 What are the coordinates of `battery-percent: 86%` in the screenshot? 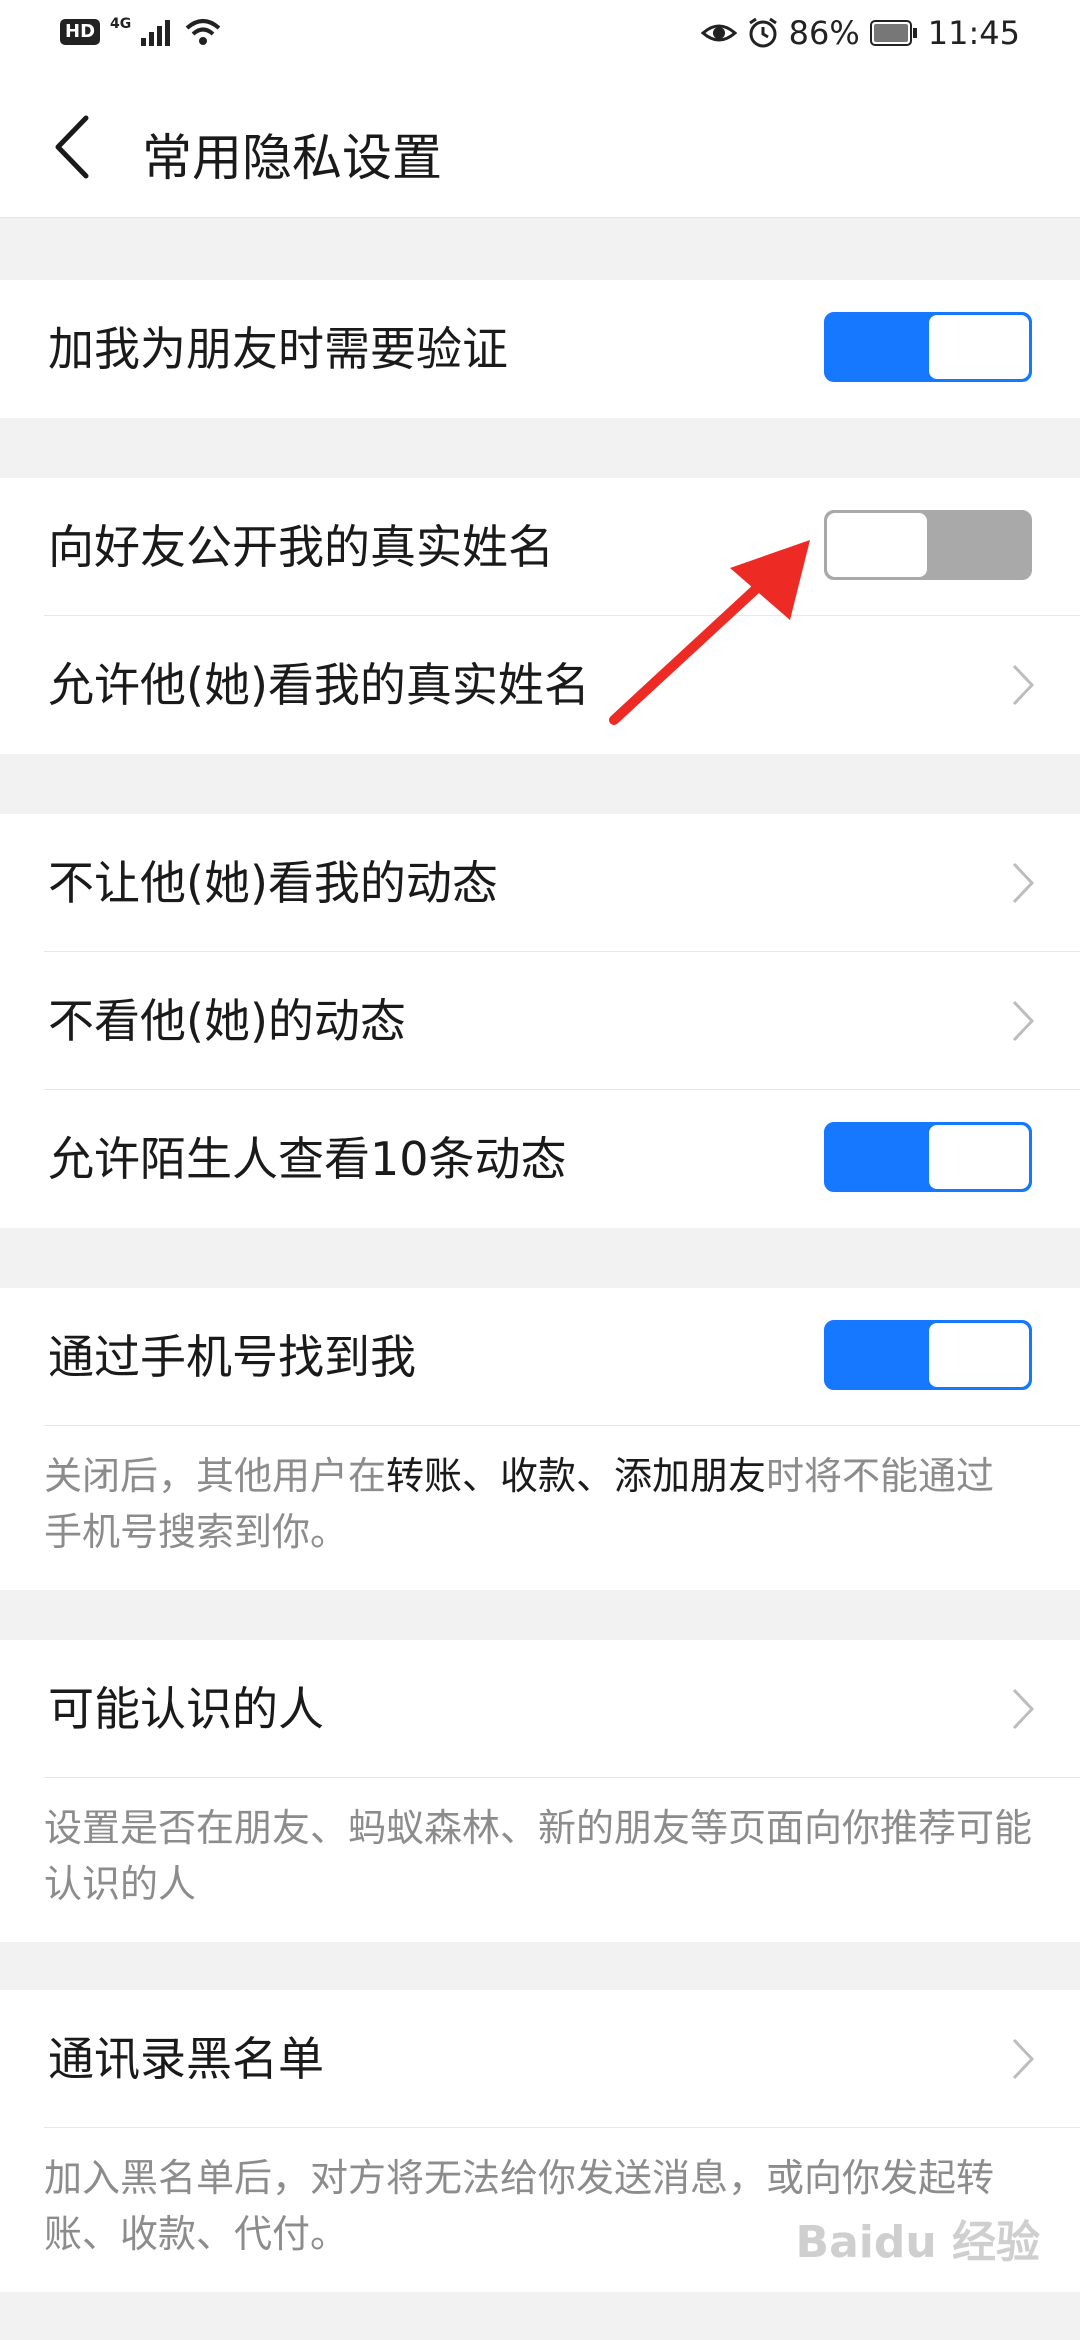 It's located at (824, 33).